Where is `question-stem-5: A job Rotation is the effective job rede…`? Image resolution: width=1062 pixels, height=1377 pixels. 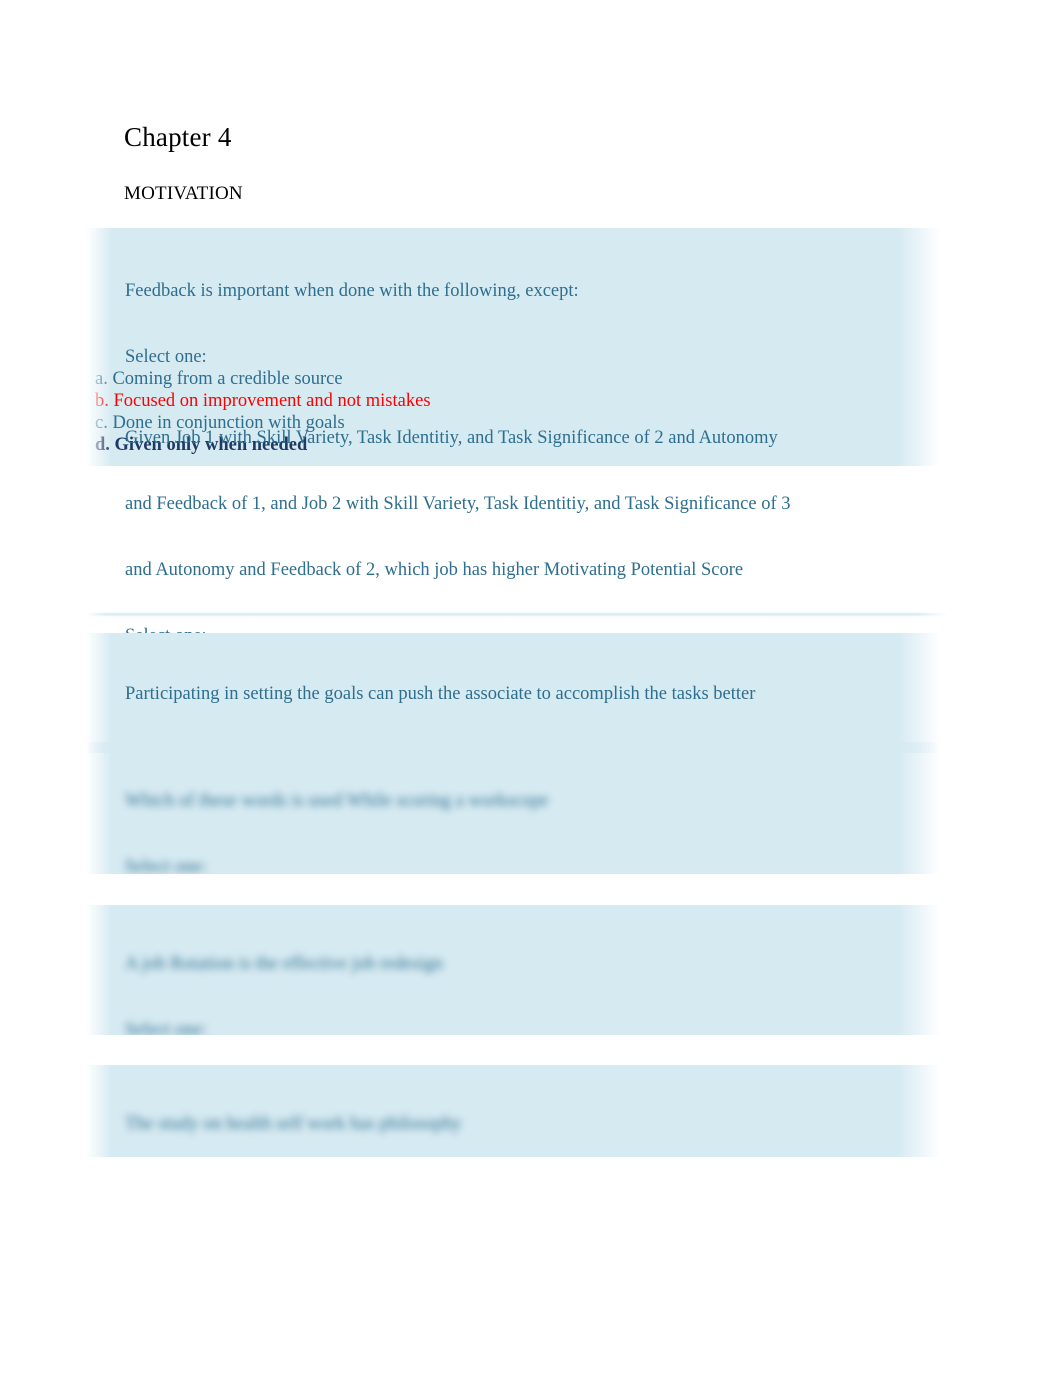 question-stem-5: A job Rotation is the effective job rede… is located at coordinates (513, 964).